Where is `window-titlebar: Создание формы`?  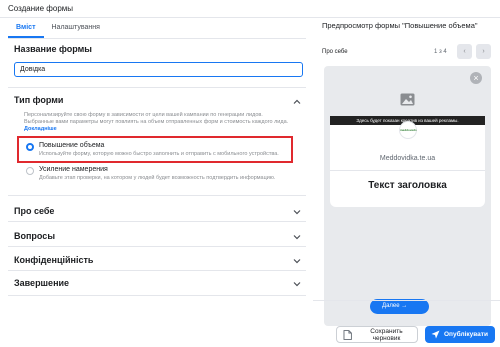 window-titlebar: Создание формы is located at coordinates (250, 9).